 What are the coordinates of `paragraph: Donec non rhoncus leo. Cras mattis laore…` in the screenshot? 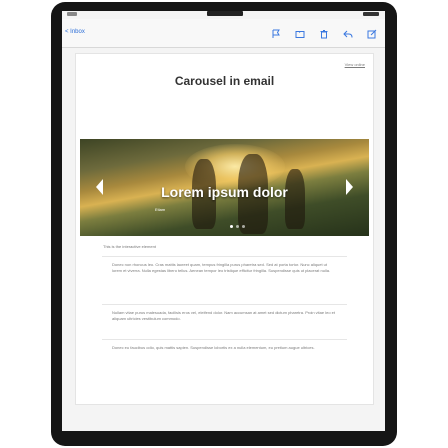 It's located at (221, 267).